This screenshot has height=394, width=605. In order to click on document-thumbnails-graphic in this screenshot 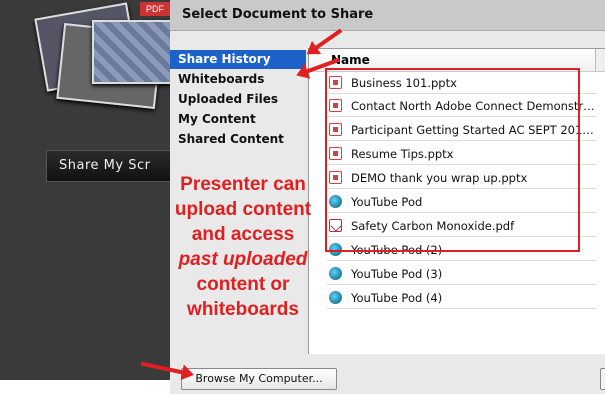, I will do `click(105, 62)`.